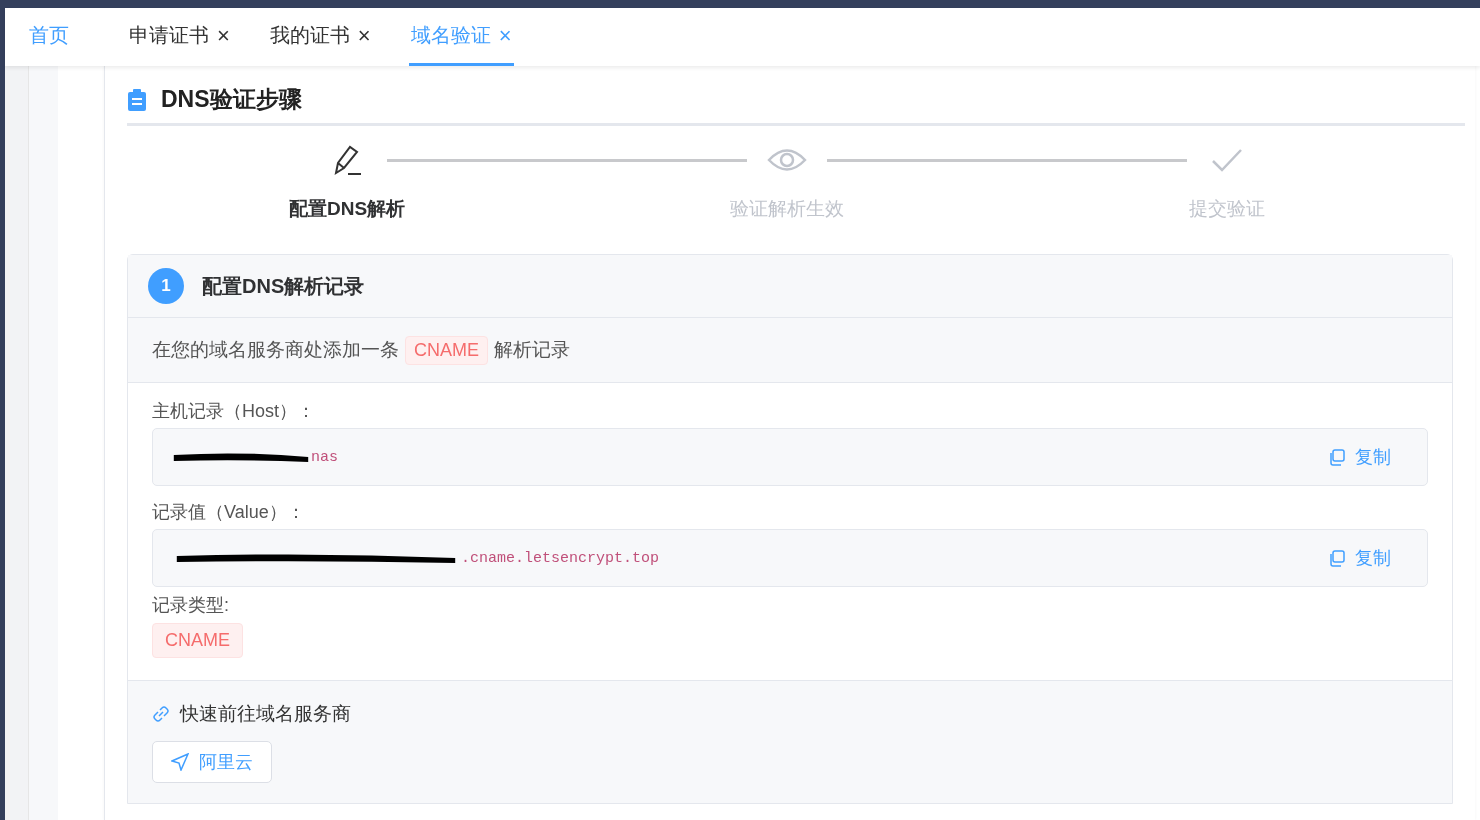 The height and width of the screenshot is (820, 1480). What do you see at coordinates (1227, 160) in the screenshot?
I see `check-icon` at bounding box center [1227, 160].